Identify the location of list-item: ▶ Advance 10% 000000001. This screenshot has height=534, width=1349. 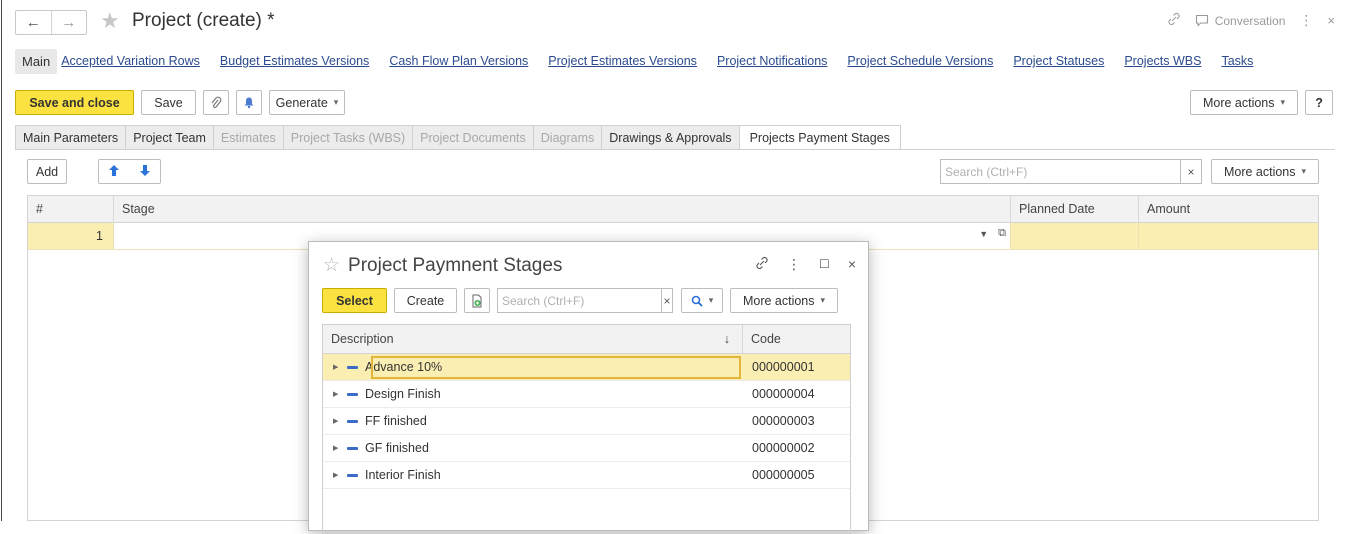
(586, 367).